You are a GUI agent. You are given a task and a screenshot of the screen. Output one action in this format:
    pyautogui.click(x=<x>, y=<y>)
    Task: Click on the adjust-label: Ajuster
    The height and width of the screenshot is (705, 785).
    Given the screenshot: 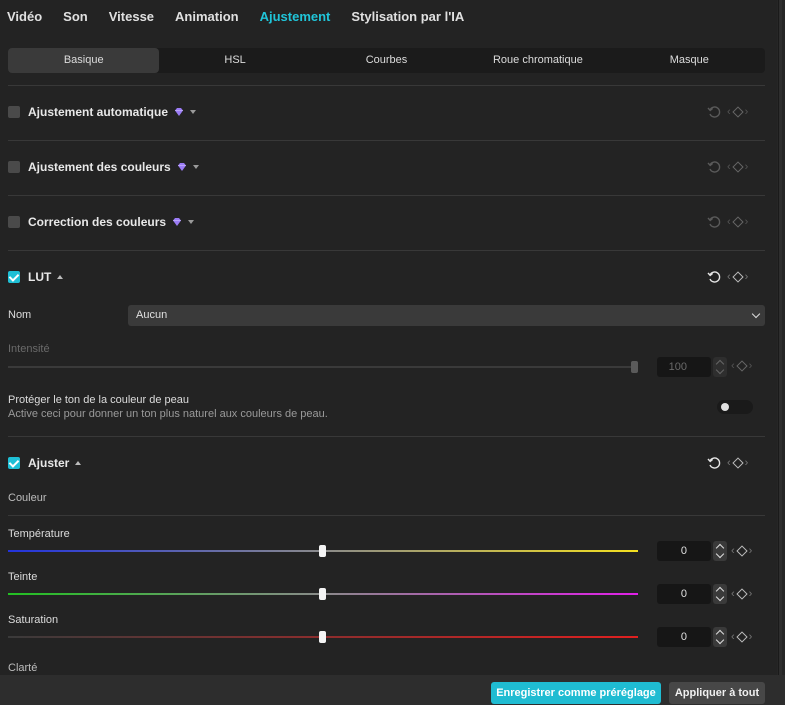 What is the action you would take?
    pyautogui.click(x=49, y=463)
    